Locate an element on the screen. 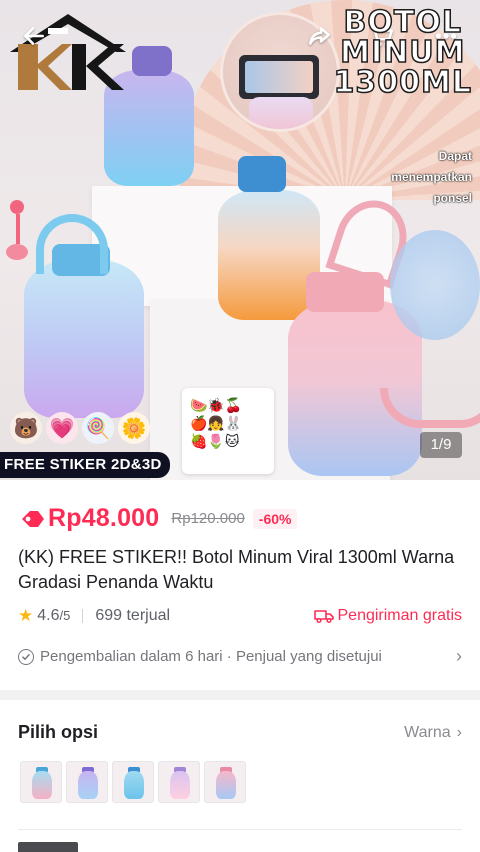 The width and height of the screenshot is (480, 852). flamingo-decoration is located at coordinates (17, 230).